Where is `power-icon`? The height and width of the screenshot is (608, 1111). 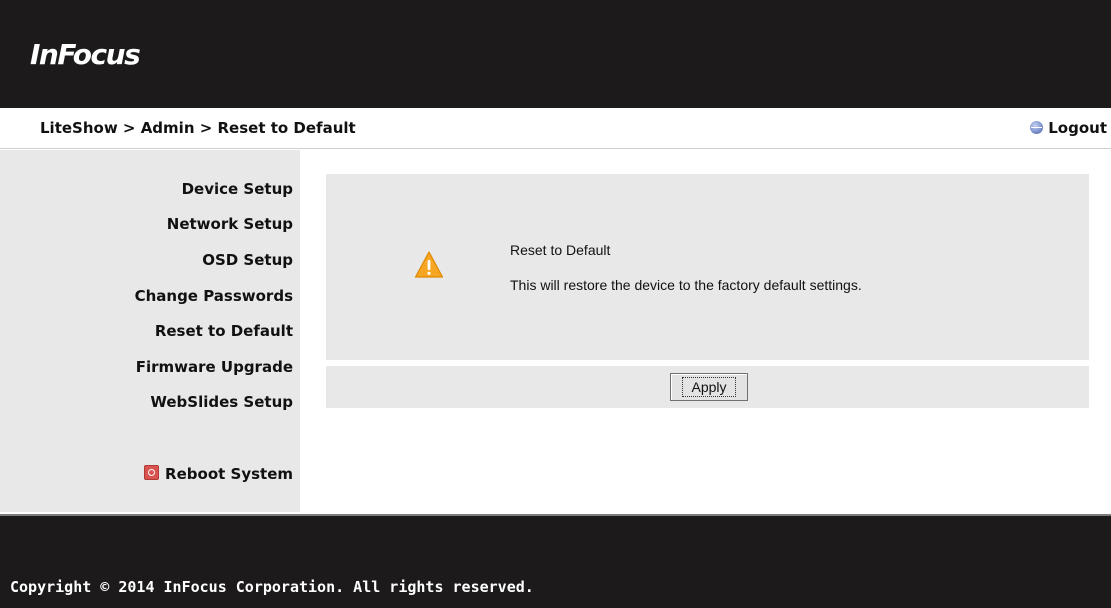
power-icon is located at coordinates (152, 472).